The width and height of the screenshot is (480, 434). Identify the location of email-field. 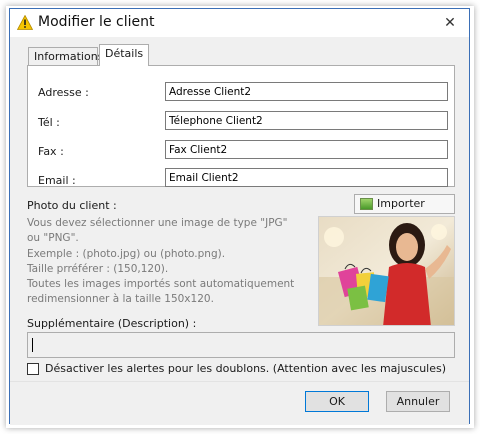
(306, 177).